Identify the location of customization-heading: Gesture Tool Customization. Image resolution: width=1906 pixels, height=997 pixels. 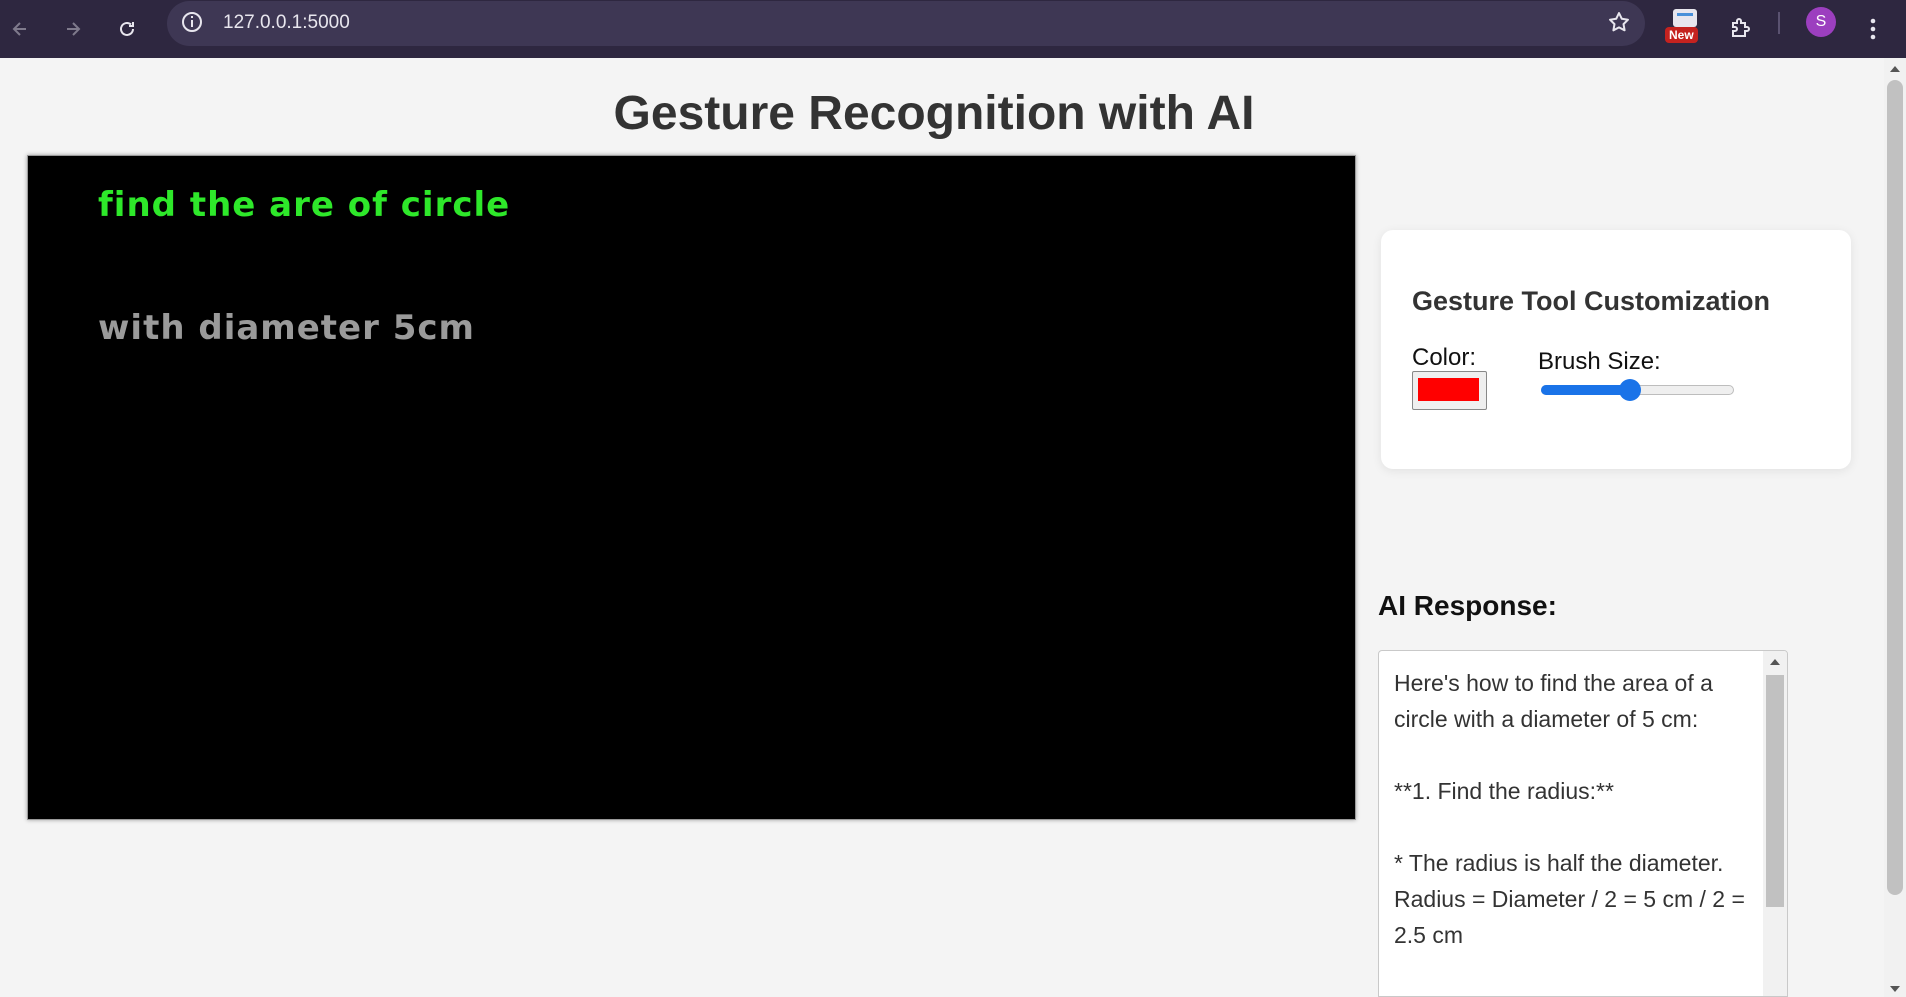
(1591, 301).